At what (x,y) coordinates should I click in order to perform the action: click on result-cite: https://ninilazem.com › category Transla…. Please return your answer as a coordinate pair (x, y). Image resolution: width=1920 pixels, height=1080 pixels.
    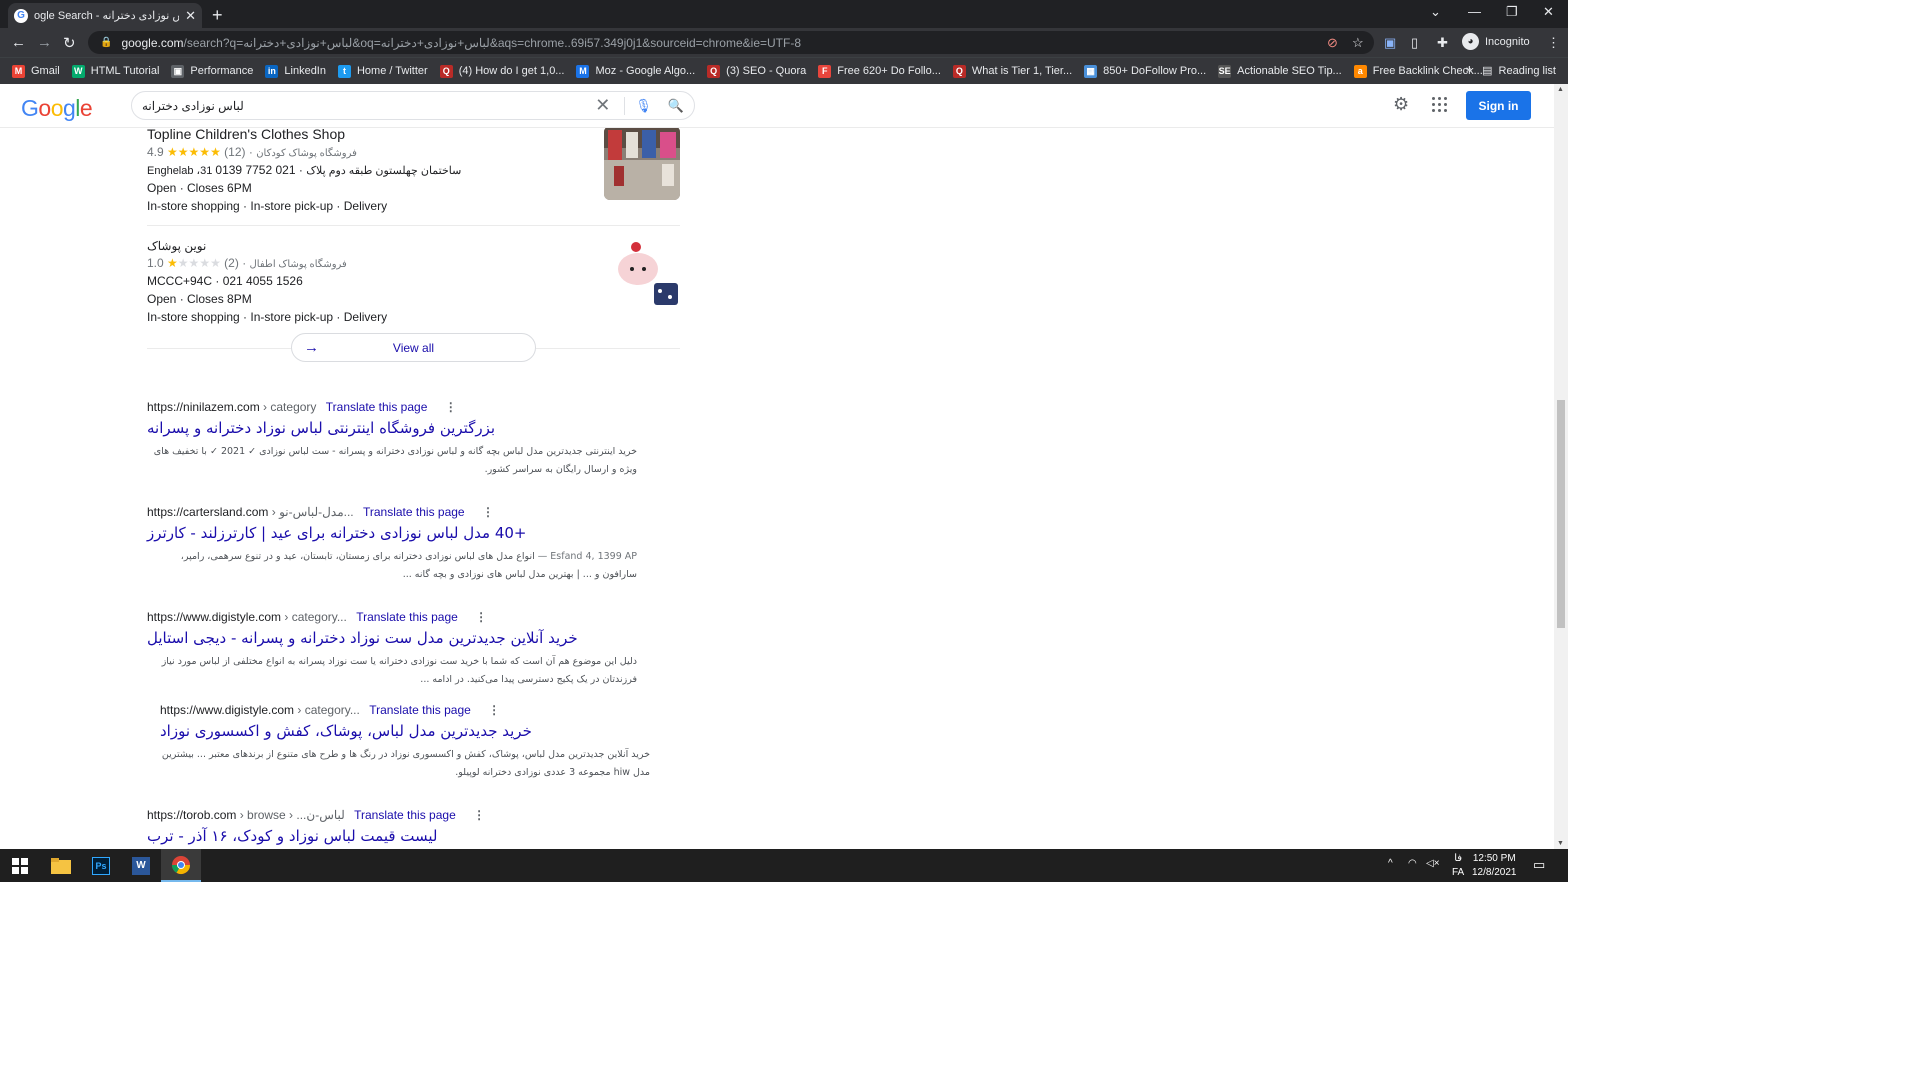
    Looking at the image, I should click on (397, 407).